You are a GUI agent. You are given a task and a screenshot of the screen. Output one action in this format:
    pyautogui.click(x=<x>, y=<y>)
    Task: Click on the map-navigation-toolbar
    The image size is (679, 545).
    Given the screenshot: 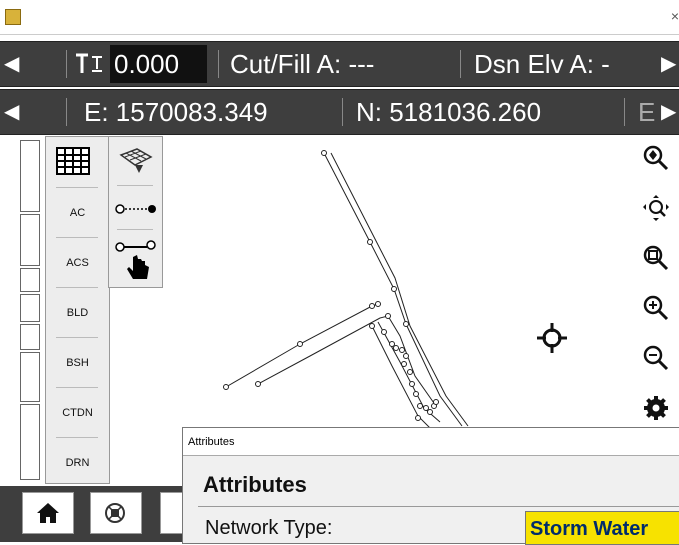 What is the action you would take?
    pyautogui.click(x=658, y=281)
    